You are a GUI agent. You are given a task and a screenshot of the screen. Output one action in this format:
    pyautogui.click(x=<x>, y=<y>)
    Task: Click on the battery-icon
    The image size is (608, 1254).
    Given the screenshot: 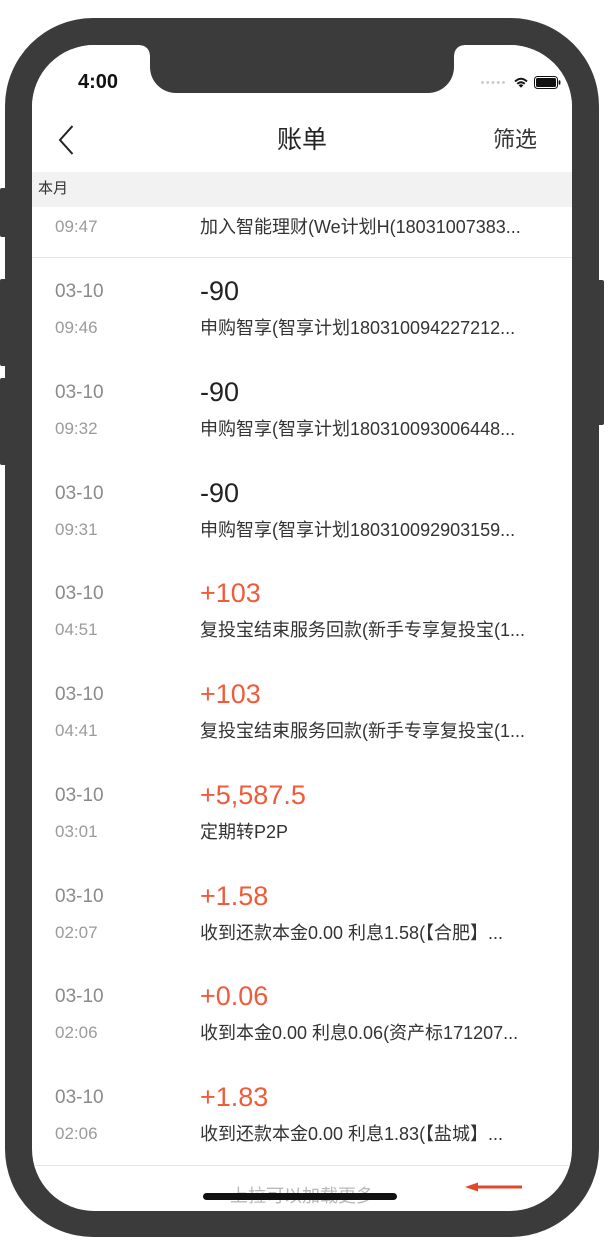 What is the action you would take?
    pyautogui.click(x=547, y=82)
    